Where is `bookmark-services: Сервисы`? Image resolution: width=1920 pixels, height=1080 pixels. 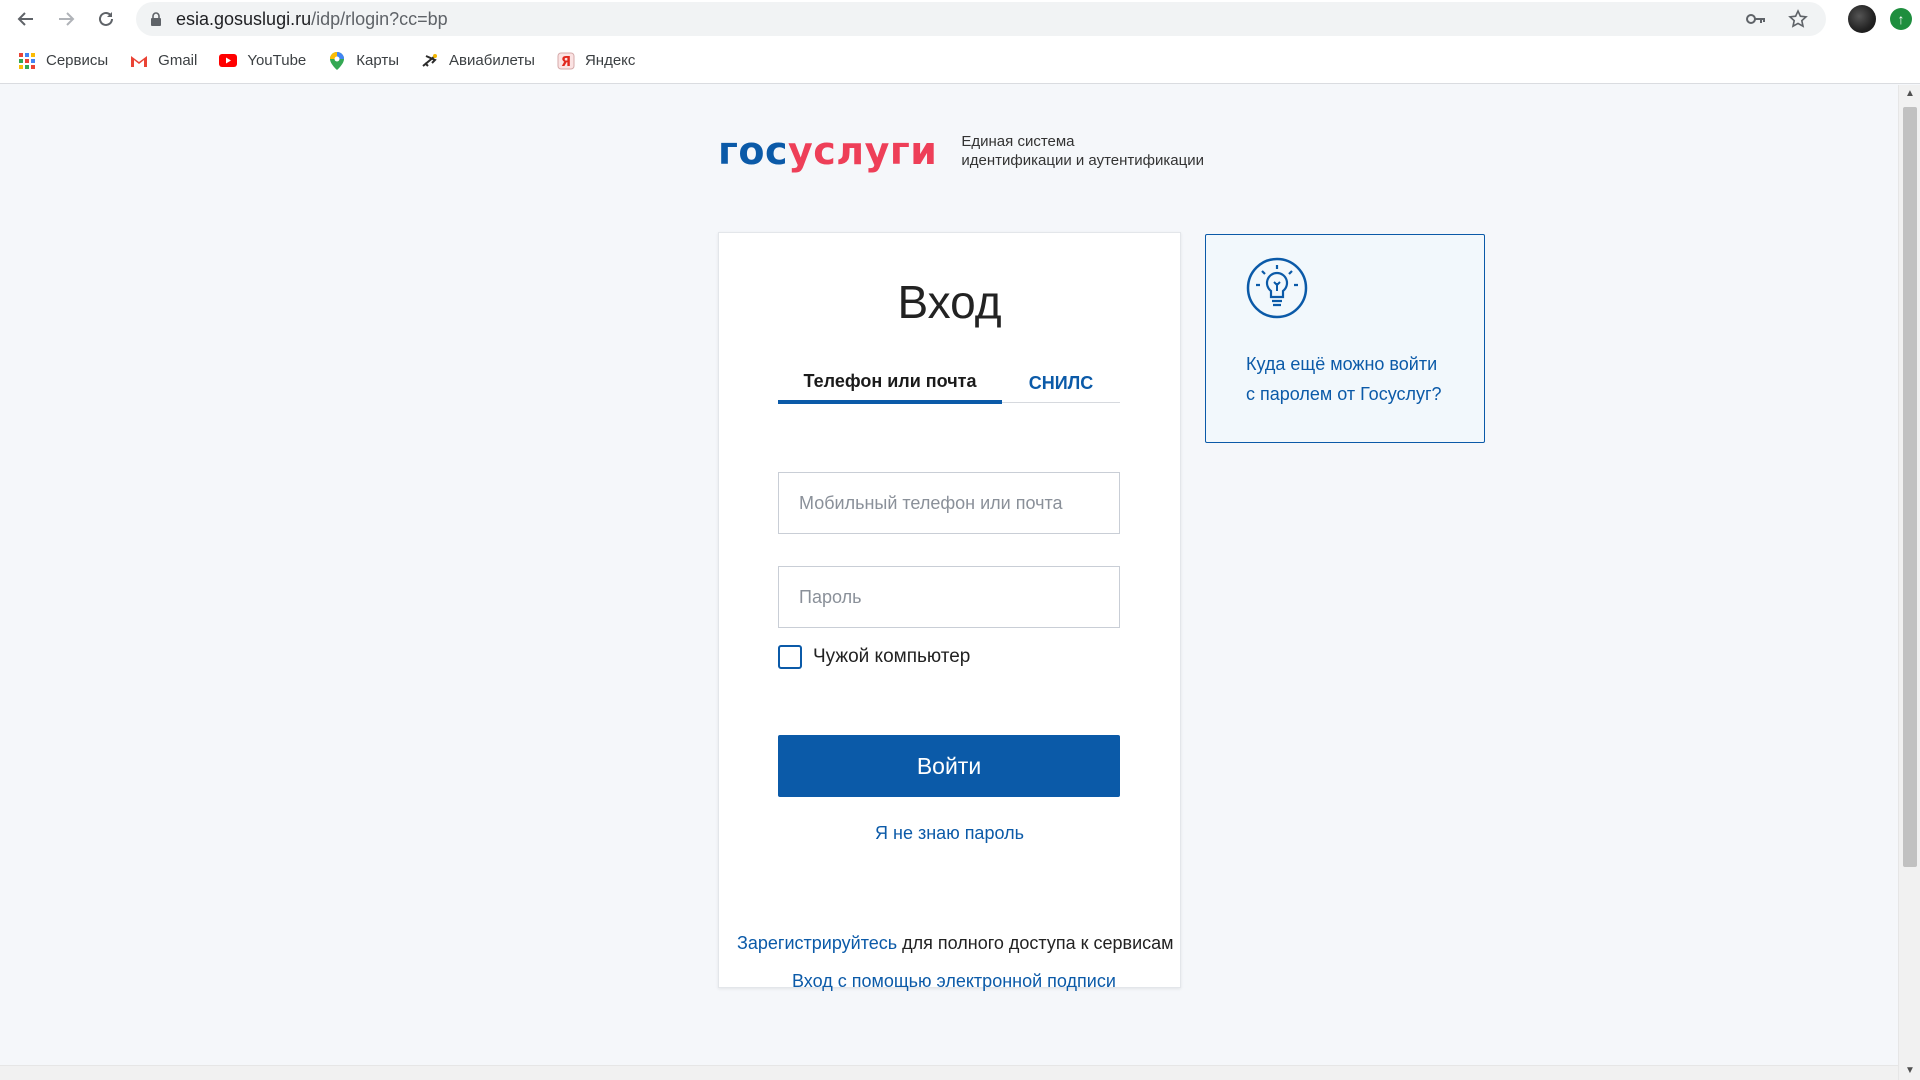 bookmark-services: Сервисы is located at coordinates (63, 61).